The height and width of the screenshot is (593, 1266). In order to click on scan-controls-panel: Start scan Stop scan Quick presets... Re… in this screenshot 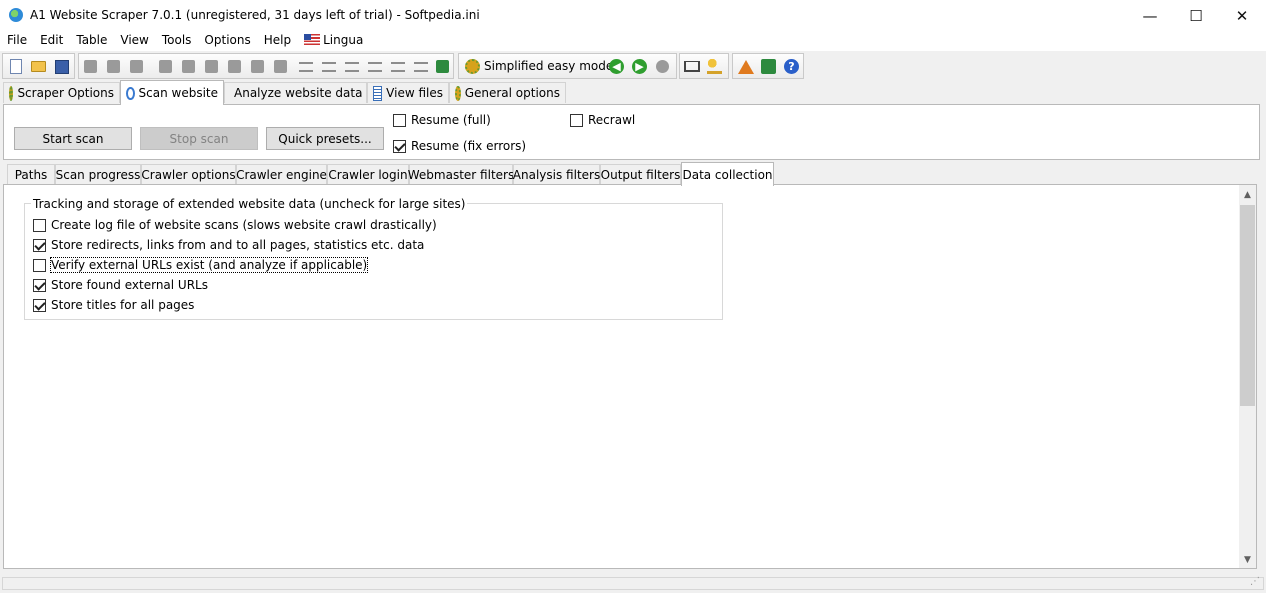, I will do `click(631, 132)`.